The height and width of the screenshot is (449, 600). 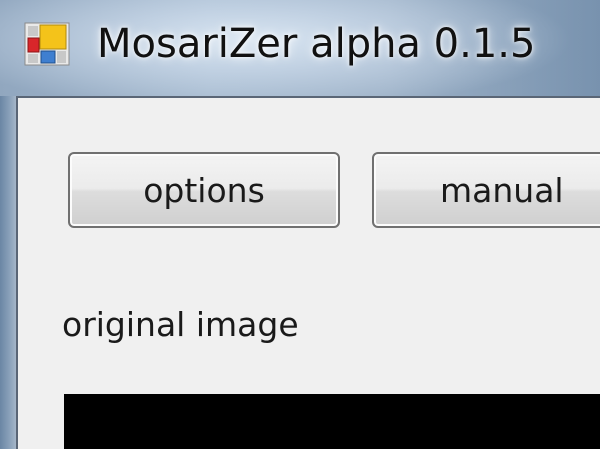 I want to click on mosaic-app-icon, so click(x=47, y=44).